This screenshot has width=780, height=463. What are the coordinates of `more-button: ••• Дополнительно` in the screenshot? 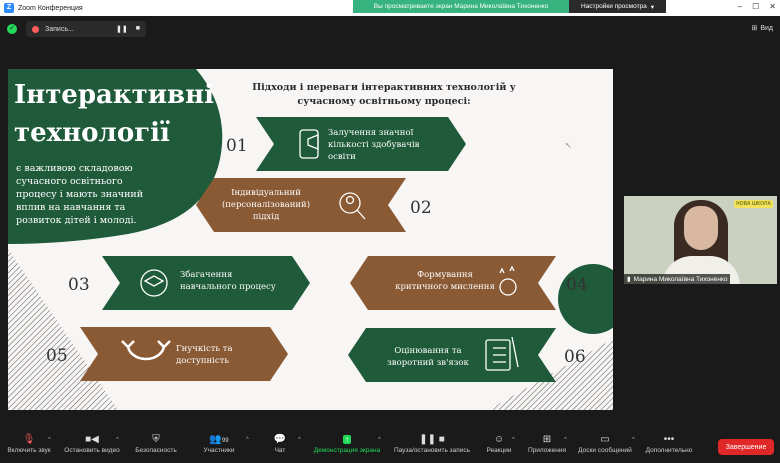 It's located at (669, 447).